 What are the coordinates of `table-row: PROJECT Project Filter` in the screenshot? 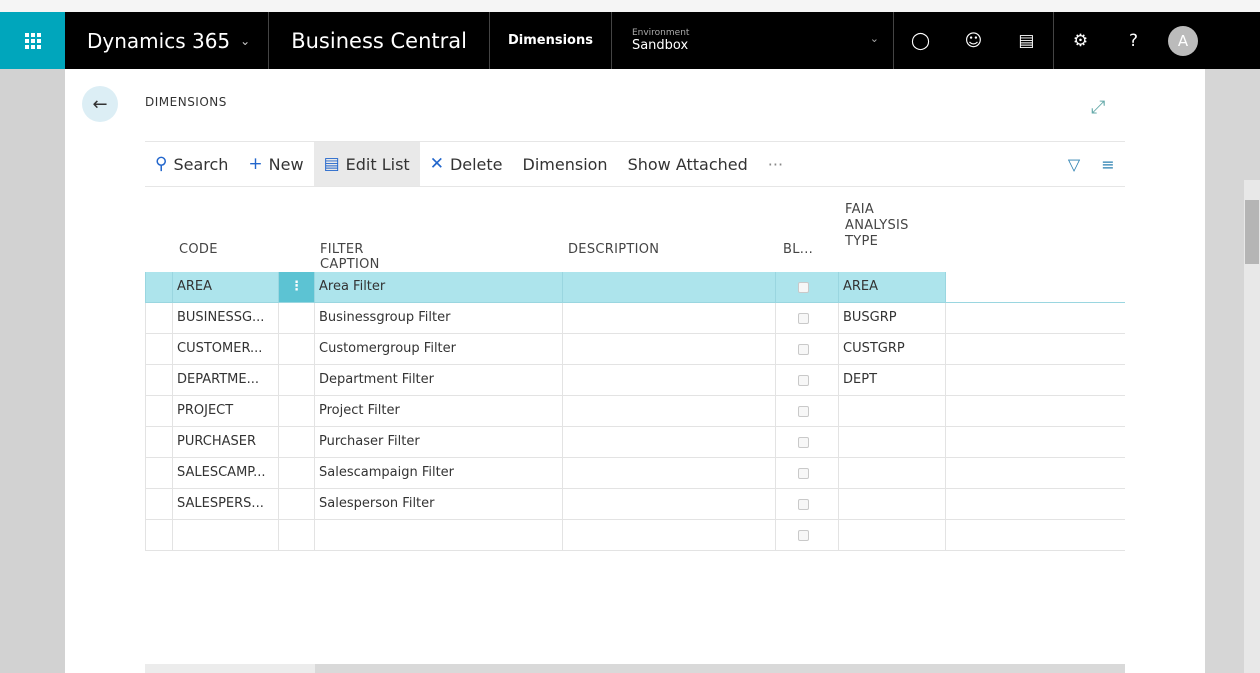 It's located at (635, 411).